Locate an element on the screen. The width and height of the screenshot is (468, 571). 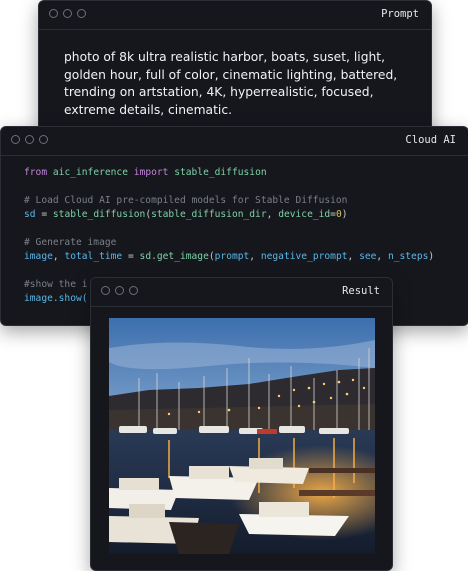
code-argument: prompt is located at coordinates (232, 256).